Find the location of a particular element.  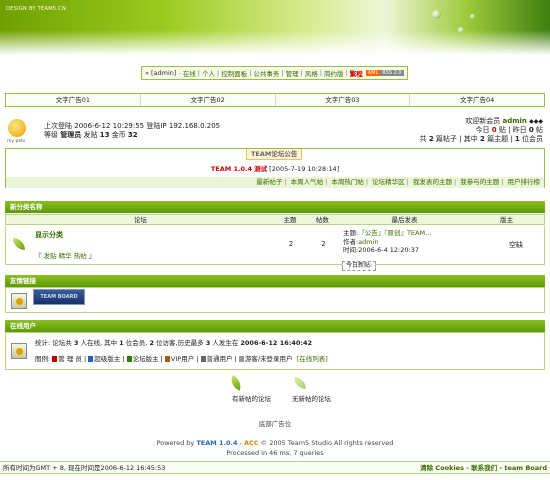

acc-link: ACC is located at coordinates (251, 443).